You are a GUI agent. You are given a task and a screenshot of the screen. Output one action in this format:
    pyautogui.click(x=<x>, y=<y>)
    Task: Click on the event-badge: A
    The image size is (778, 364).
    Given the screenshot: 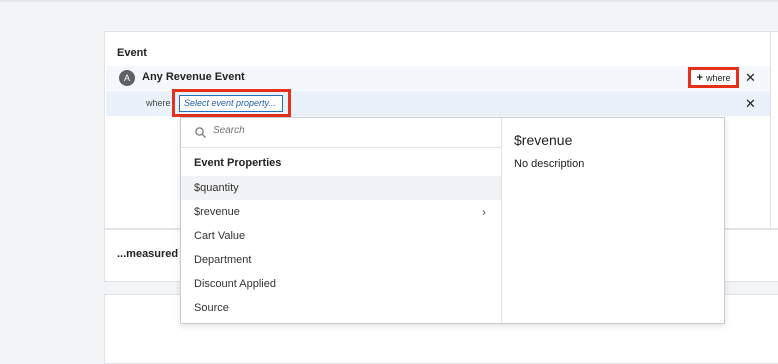 What is the action you would take?
    pyautogui.click(x=127, y=78)
    